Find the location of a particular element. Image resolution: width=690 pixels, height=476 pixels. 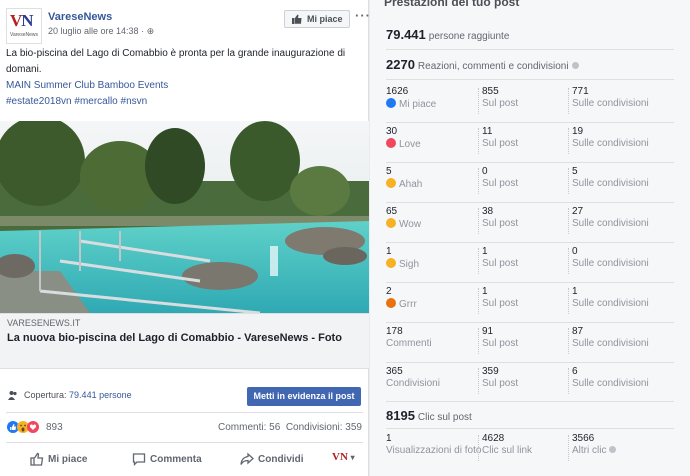

on-post-value: 91 is located at coordinates (488, 331).